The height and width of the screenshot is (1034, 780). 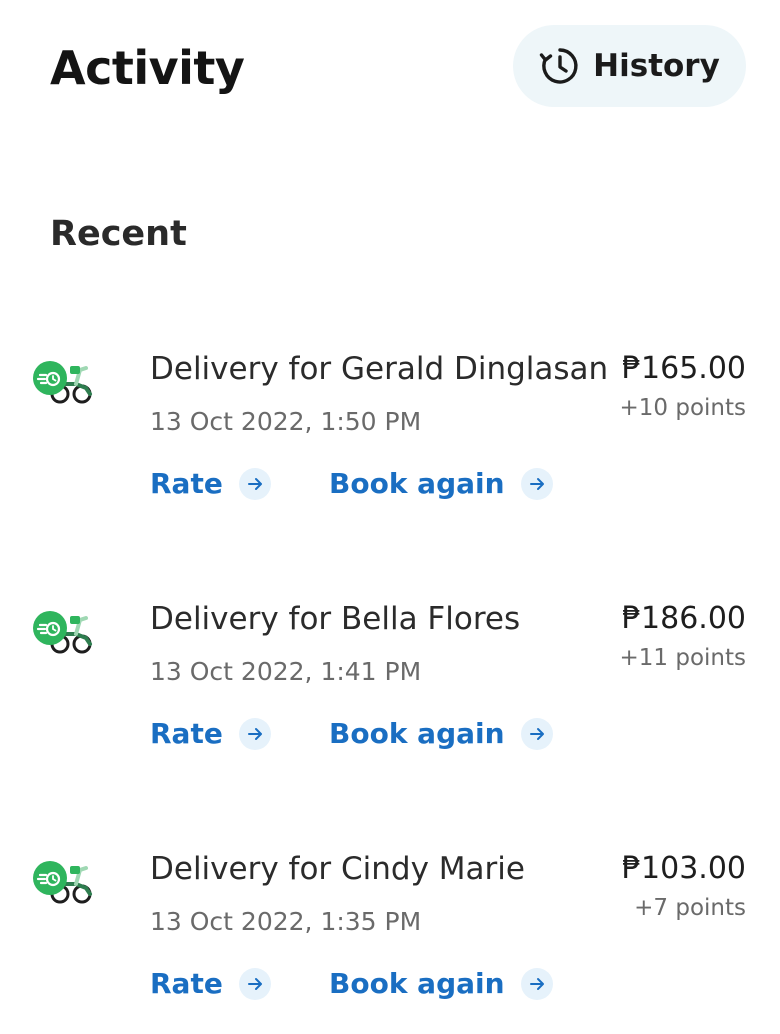 I want to click on activity-amount: ₱103.00, so click(x=683, y=868).